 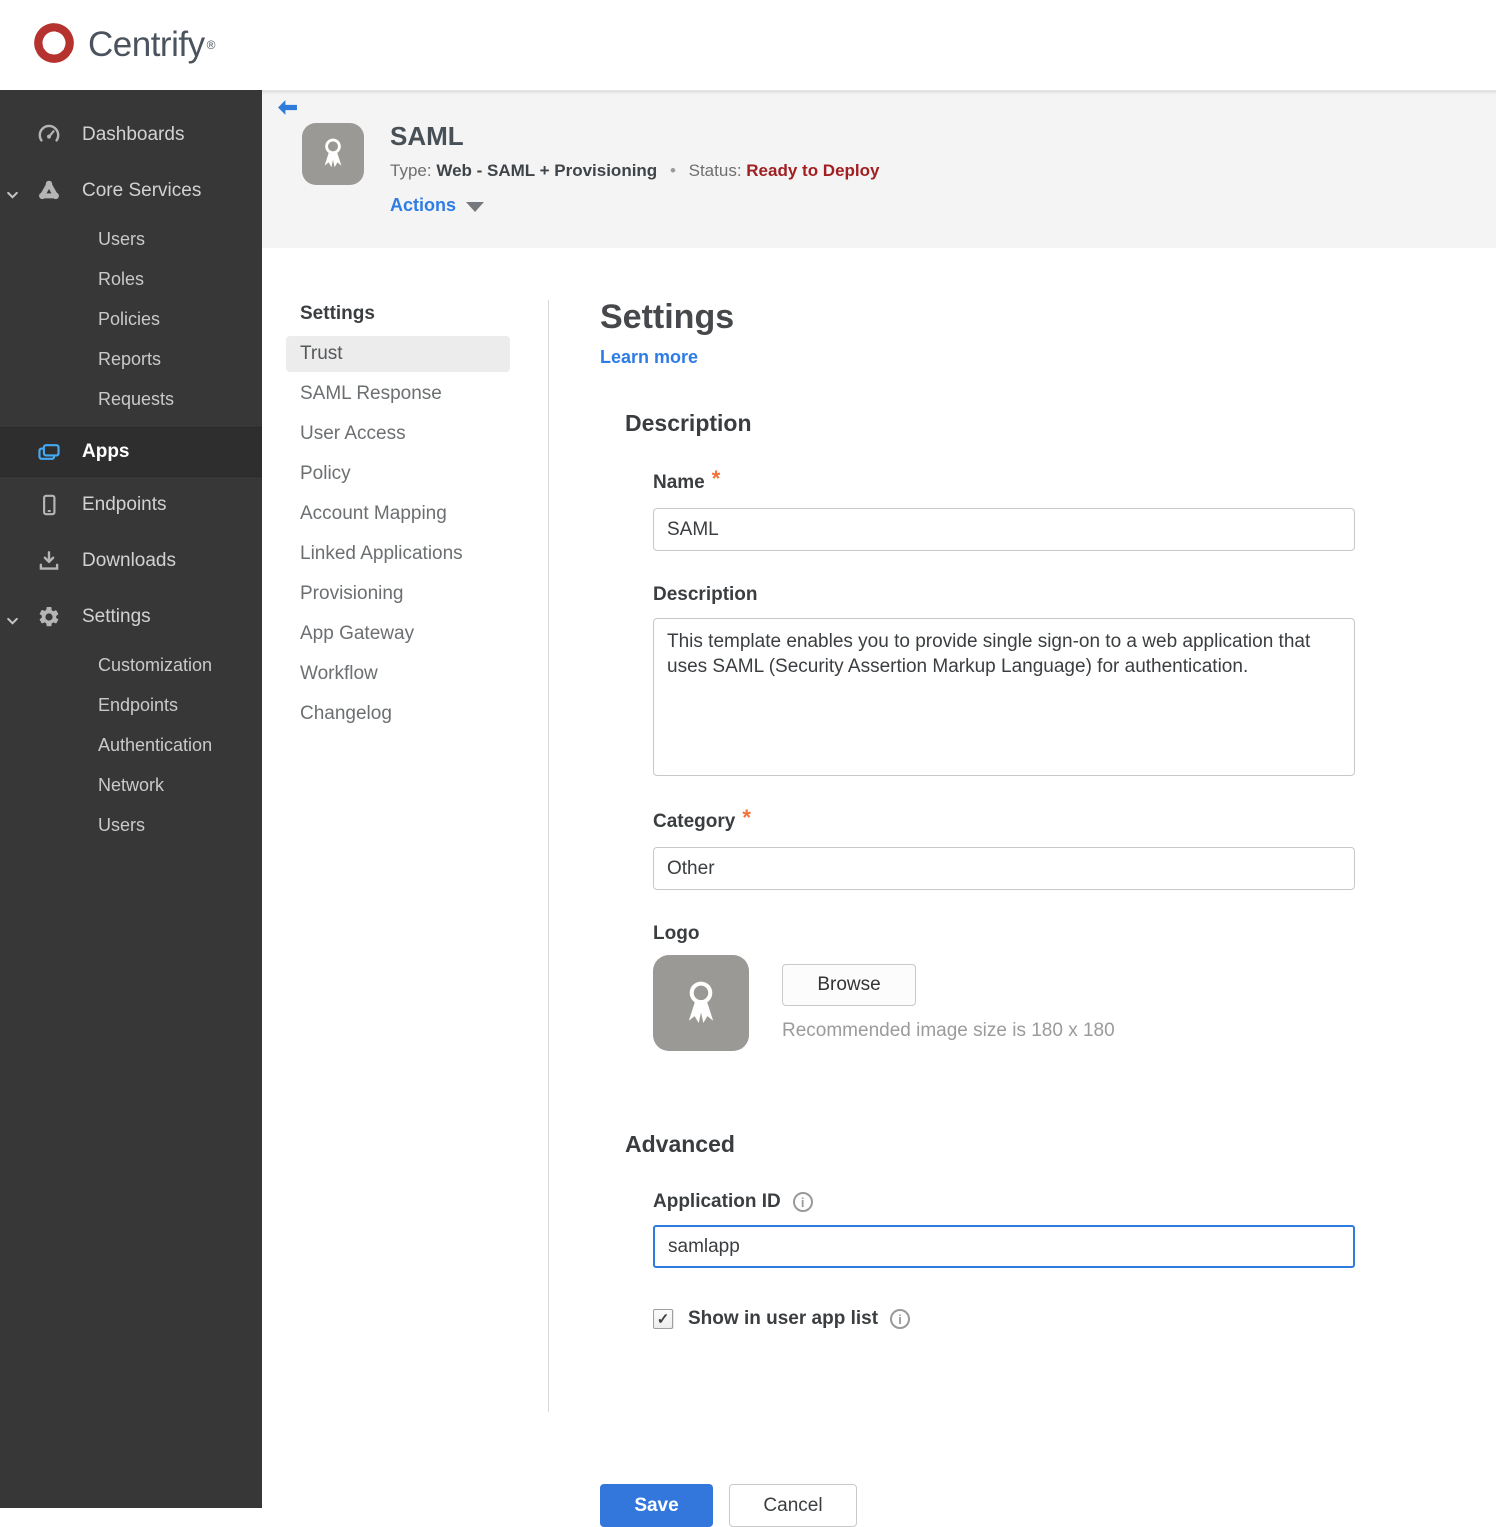 What do you see at coordinates (287, 110) in the screenshot?
I see `back-arrow-icon` at bounding box center [287, 110].